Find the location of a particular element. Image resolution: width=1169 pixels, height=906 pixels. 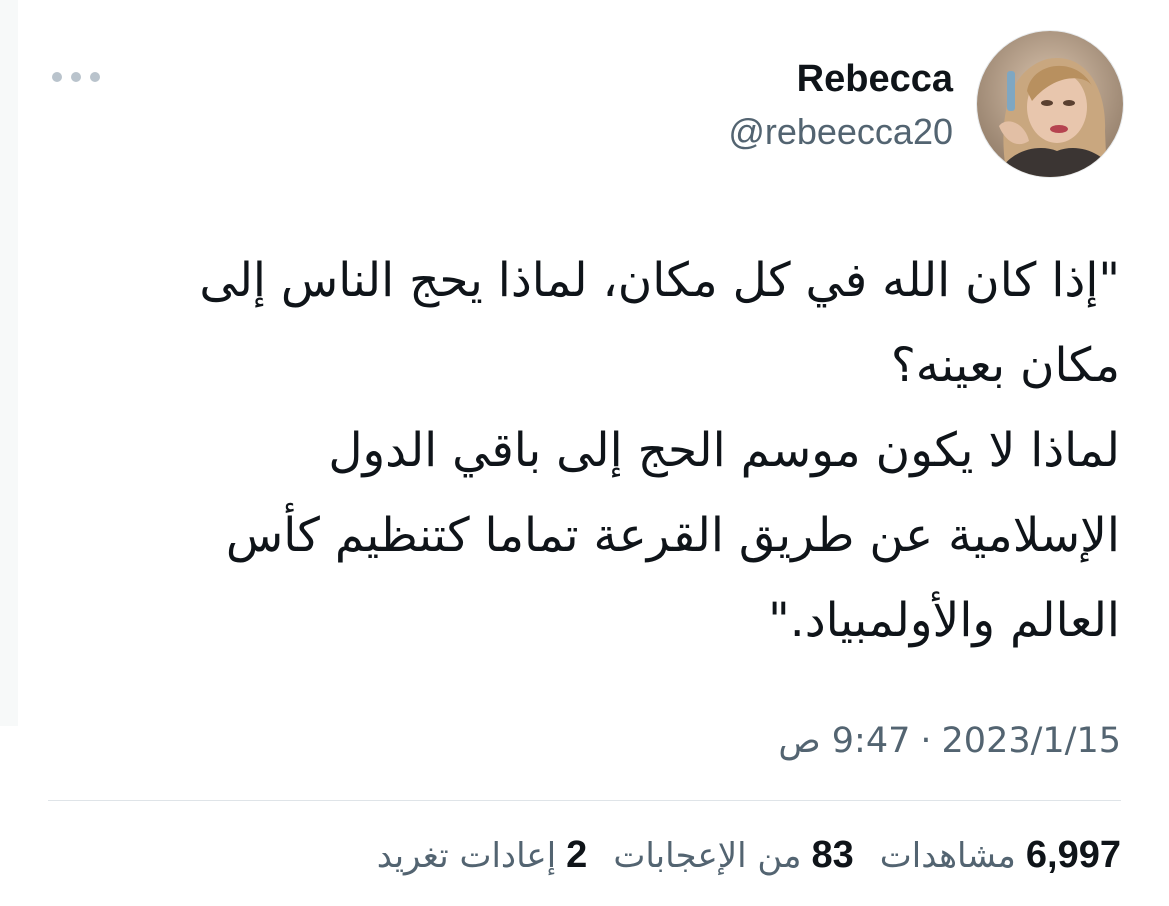

avatar is located at coordinates (1050, 104).